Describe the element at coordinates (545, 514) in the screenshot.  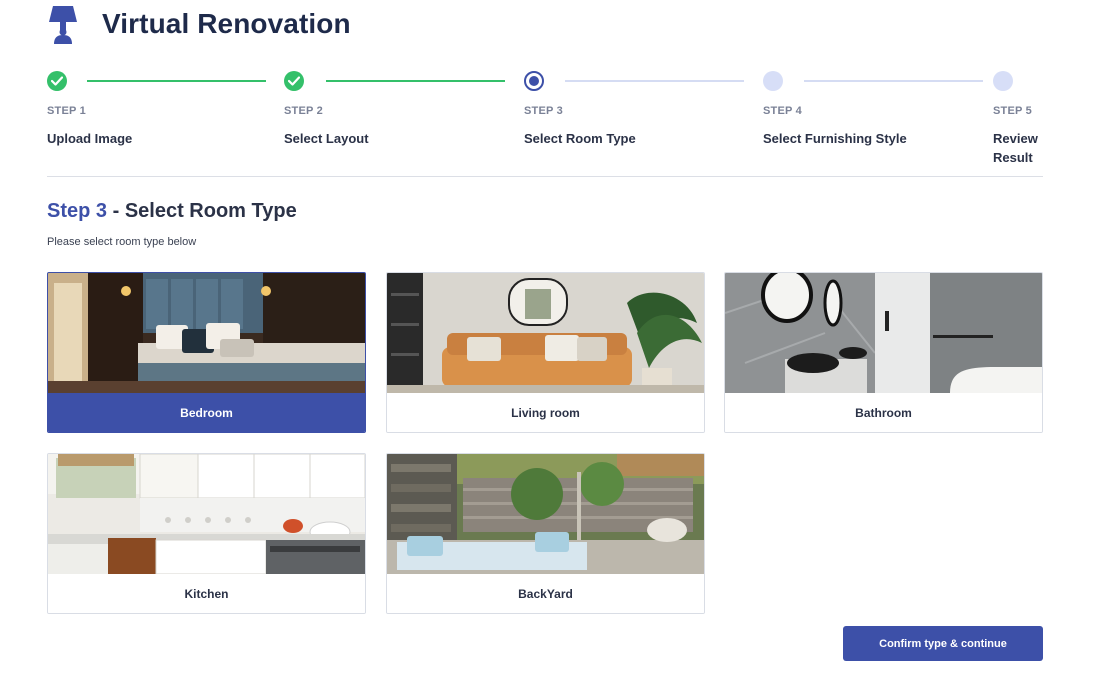
I see `backyard-image` at that location.